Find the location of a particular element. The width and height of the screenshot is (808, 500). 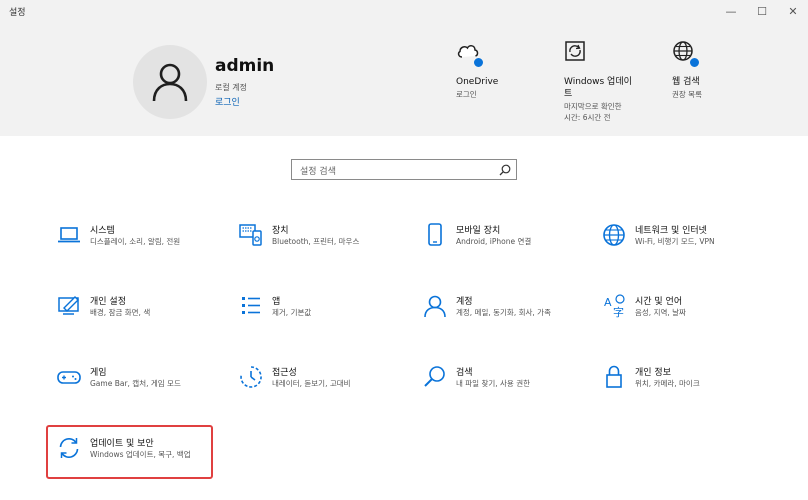

windows-update-sub-line1: 마지막으로 확인한 is located at coordinates (593, 106).